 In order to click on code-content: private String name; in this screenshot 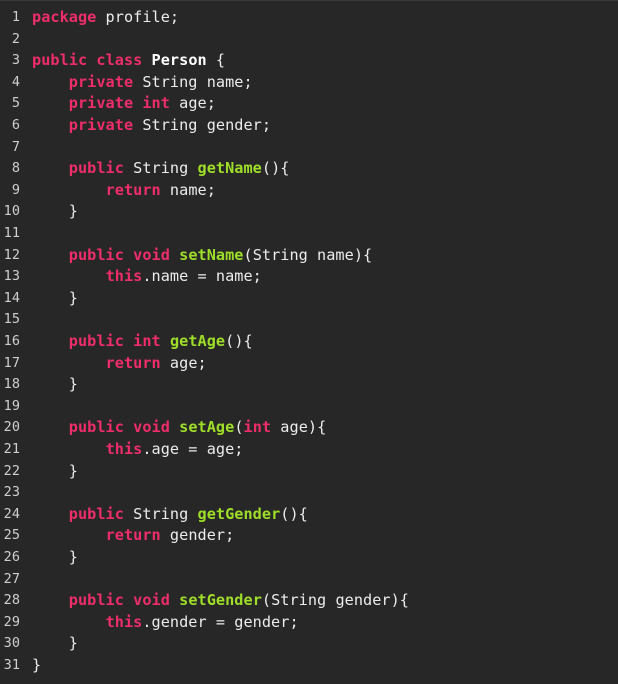, I will do `click(142, 83)`.